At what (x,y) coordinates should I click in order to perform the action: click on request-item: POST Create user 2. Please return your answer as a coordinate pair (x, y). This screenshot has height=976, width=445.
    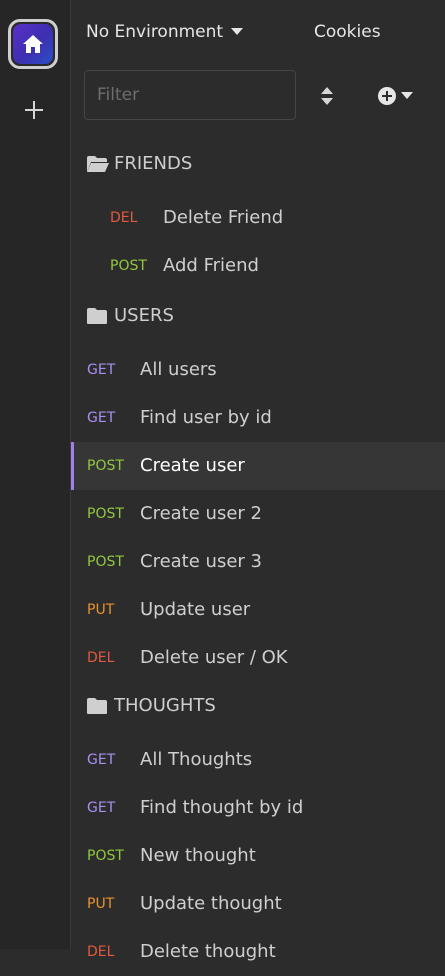
    Looking at the image, I should click on (258, 514).